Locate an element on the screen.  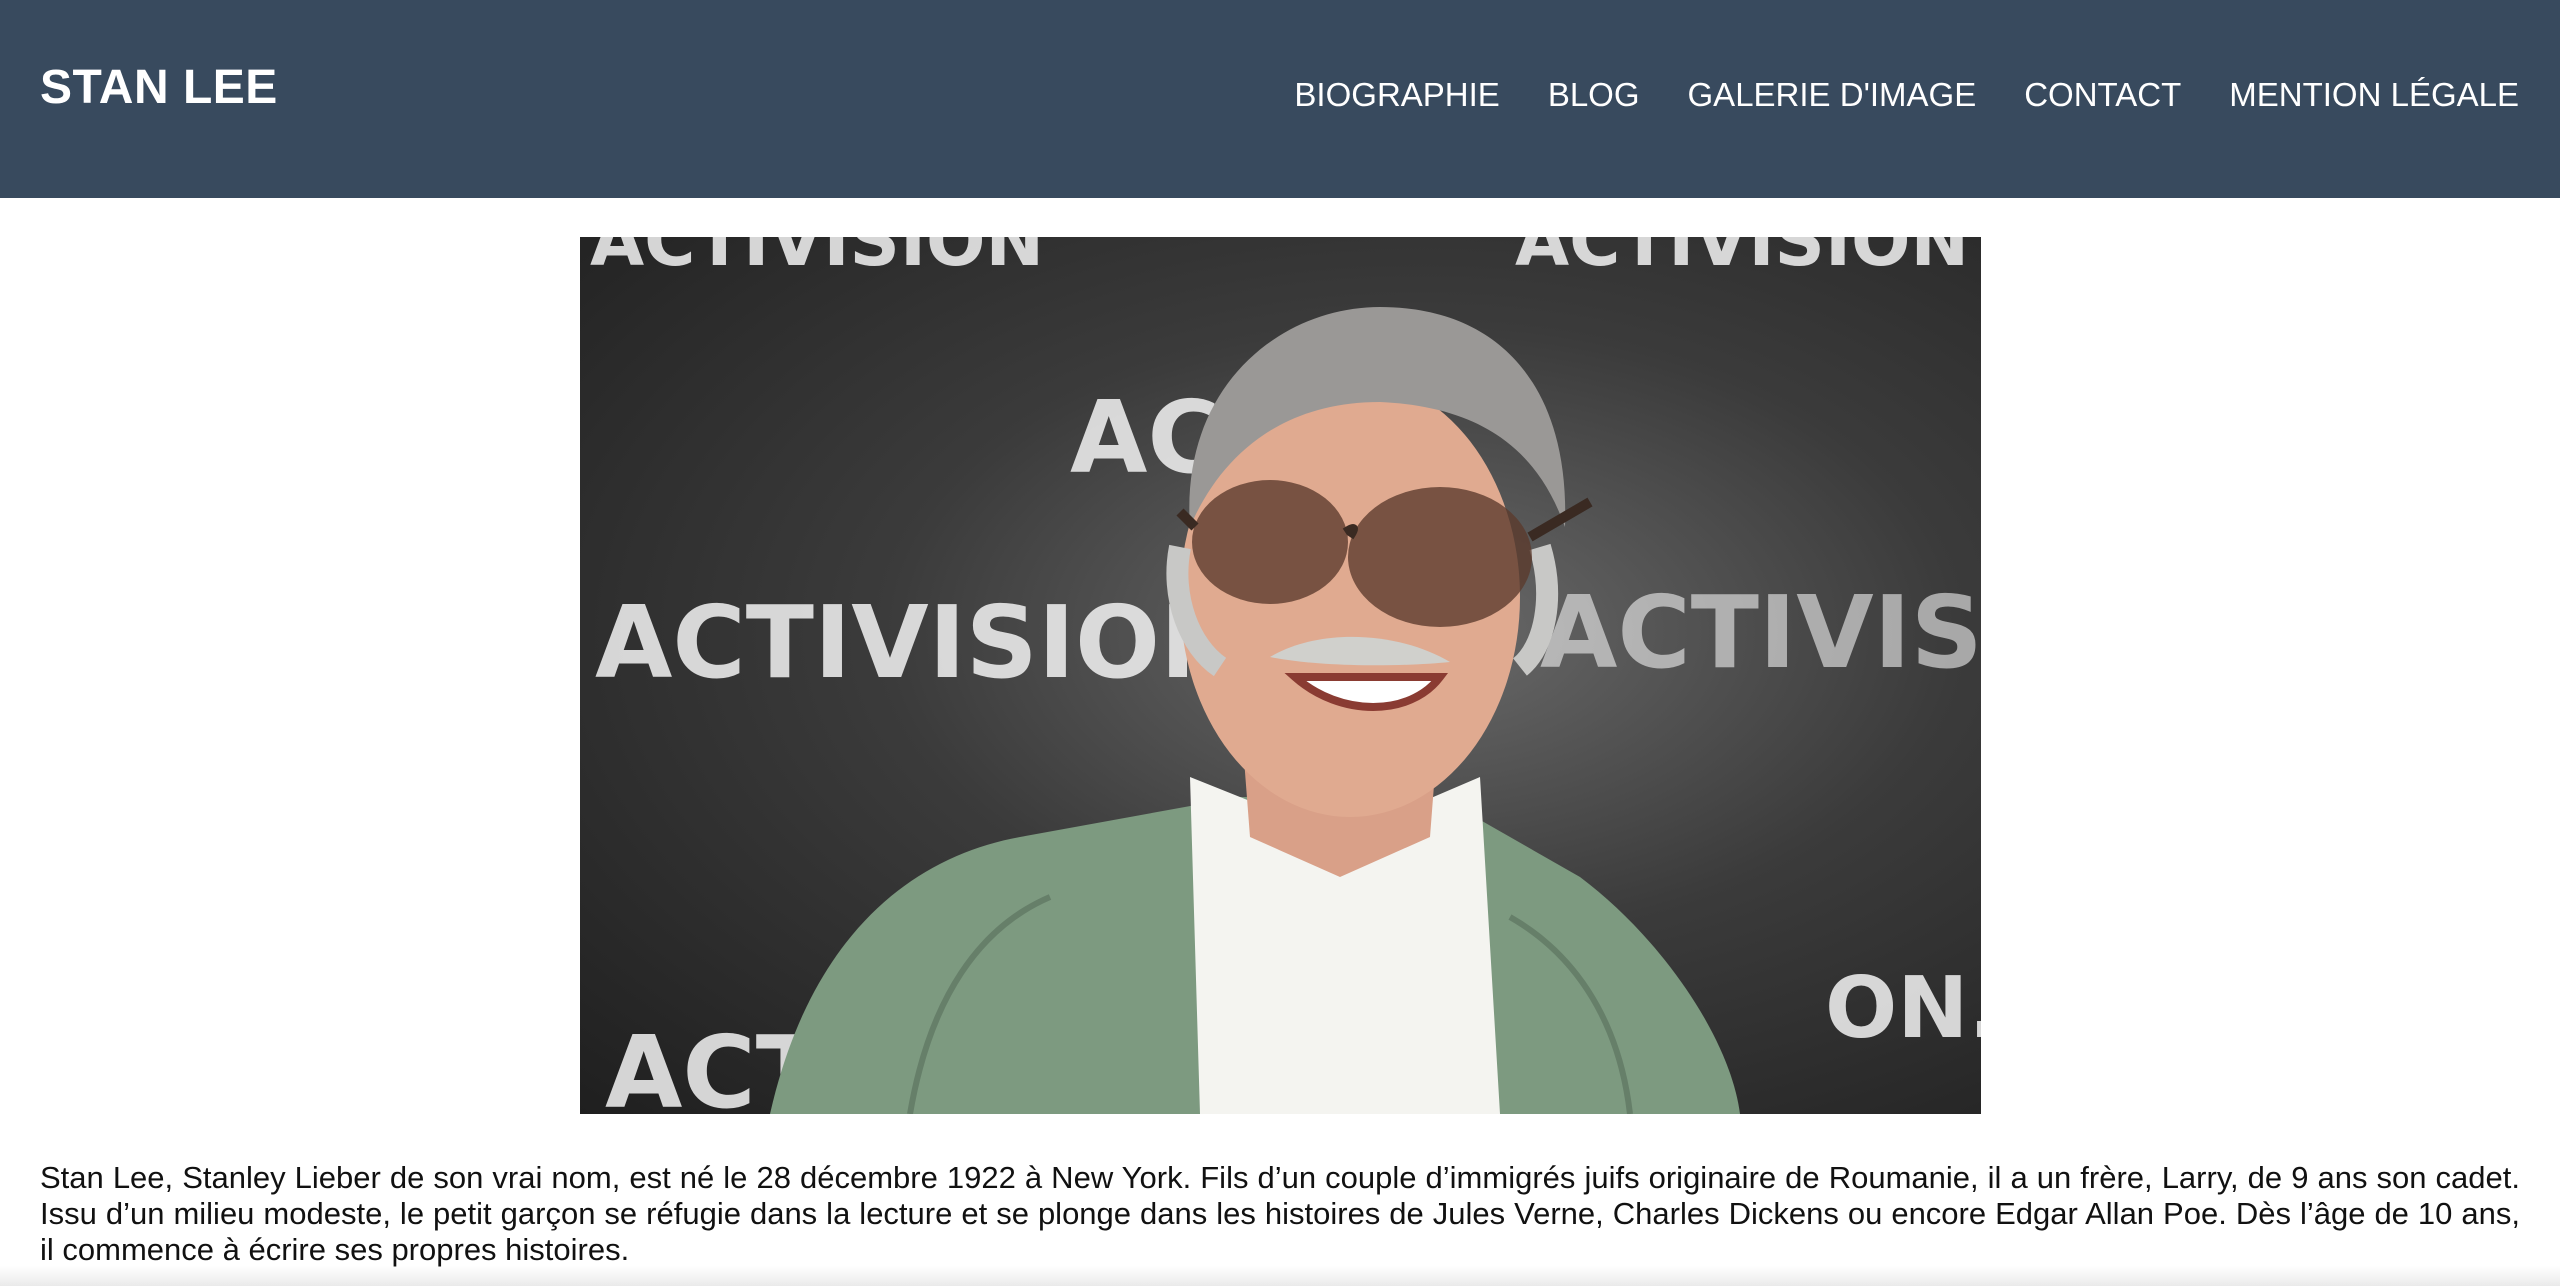
backdrop-word: ON. is located at coordinates (1903, 1008).